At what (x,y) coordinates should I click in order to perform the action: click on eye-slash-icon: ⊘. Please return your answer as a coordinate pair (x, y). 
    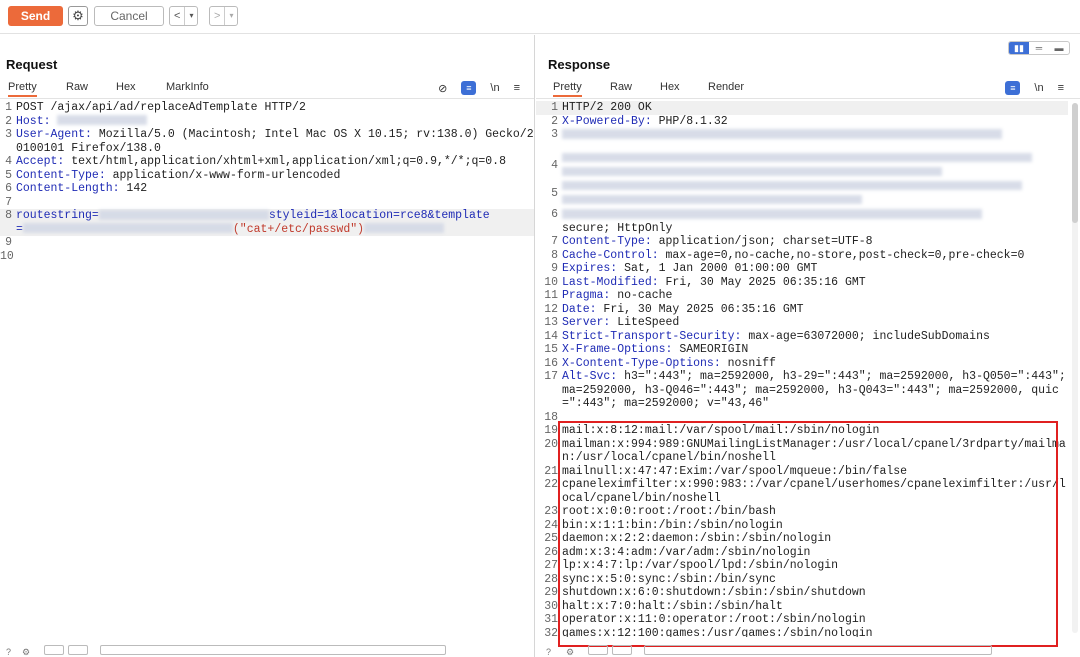
    Looking at the image, I should click on (442, 88).